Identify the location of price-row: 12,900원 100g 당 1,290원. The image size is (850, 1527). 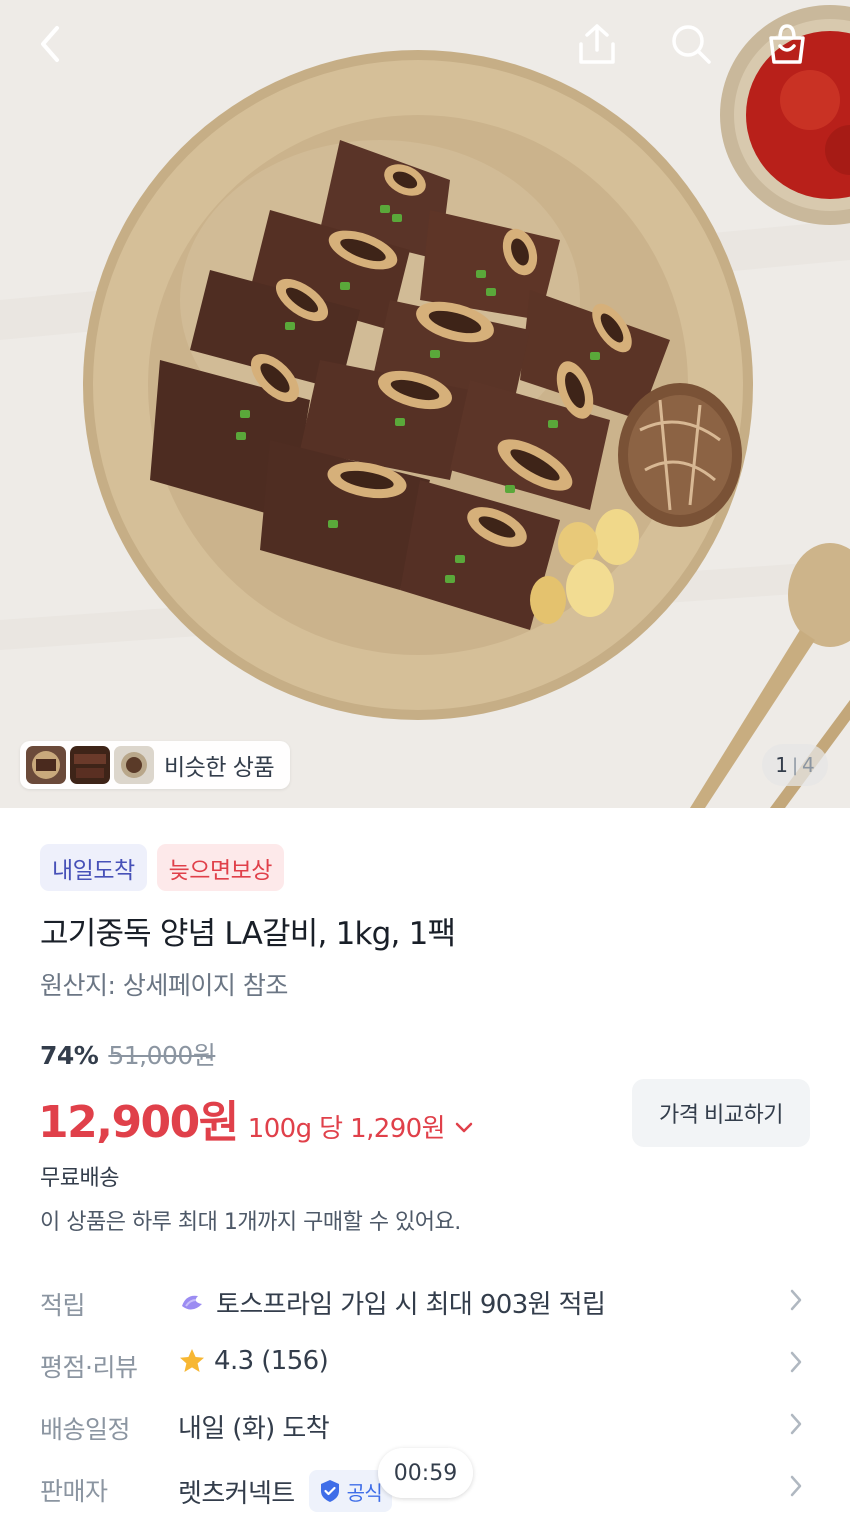
(255, 1118).